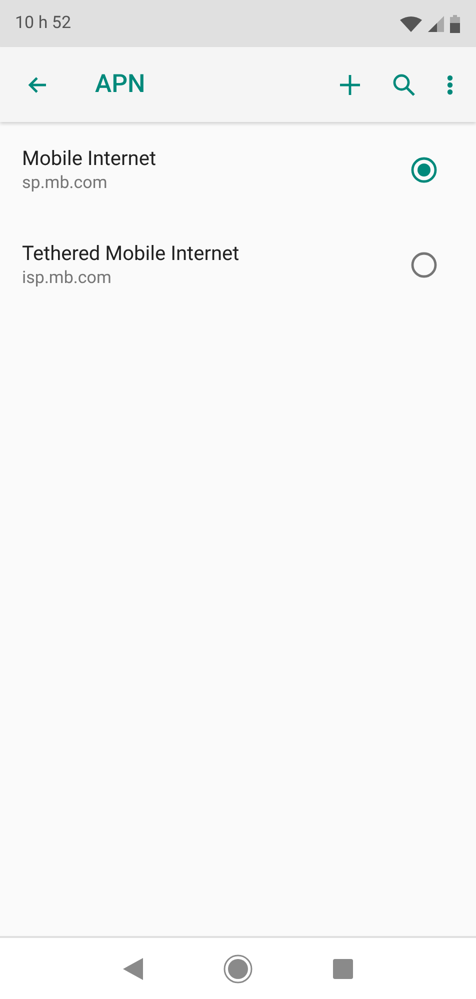  I want to click on back-icon, so click(133, 969).